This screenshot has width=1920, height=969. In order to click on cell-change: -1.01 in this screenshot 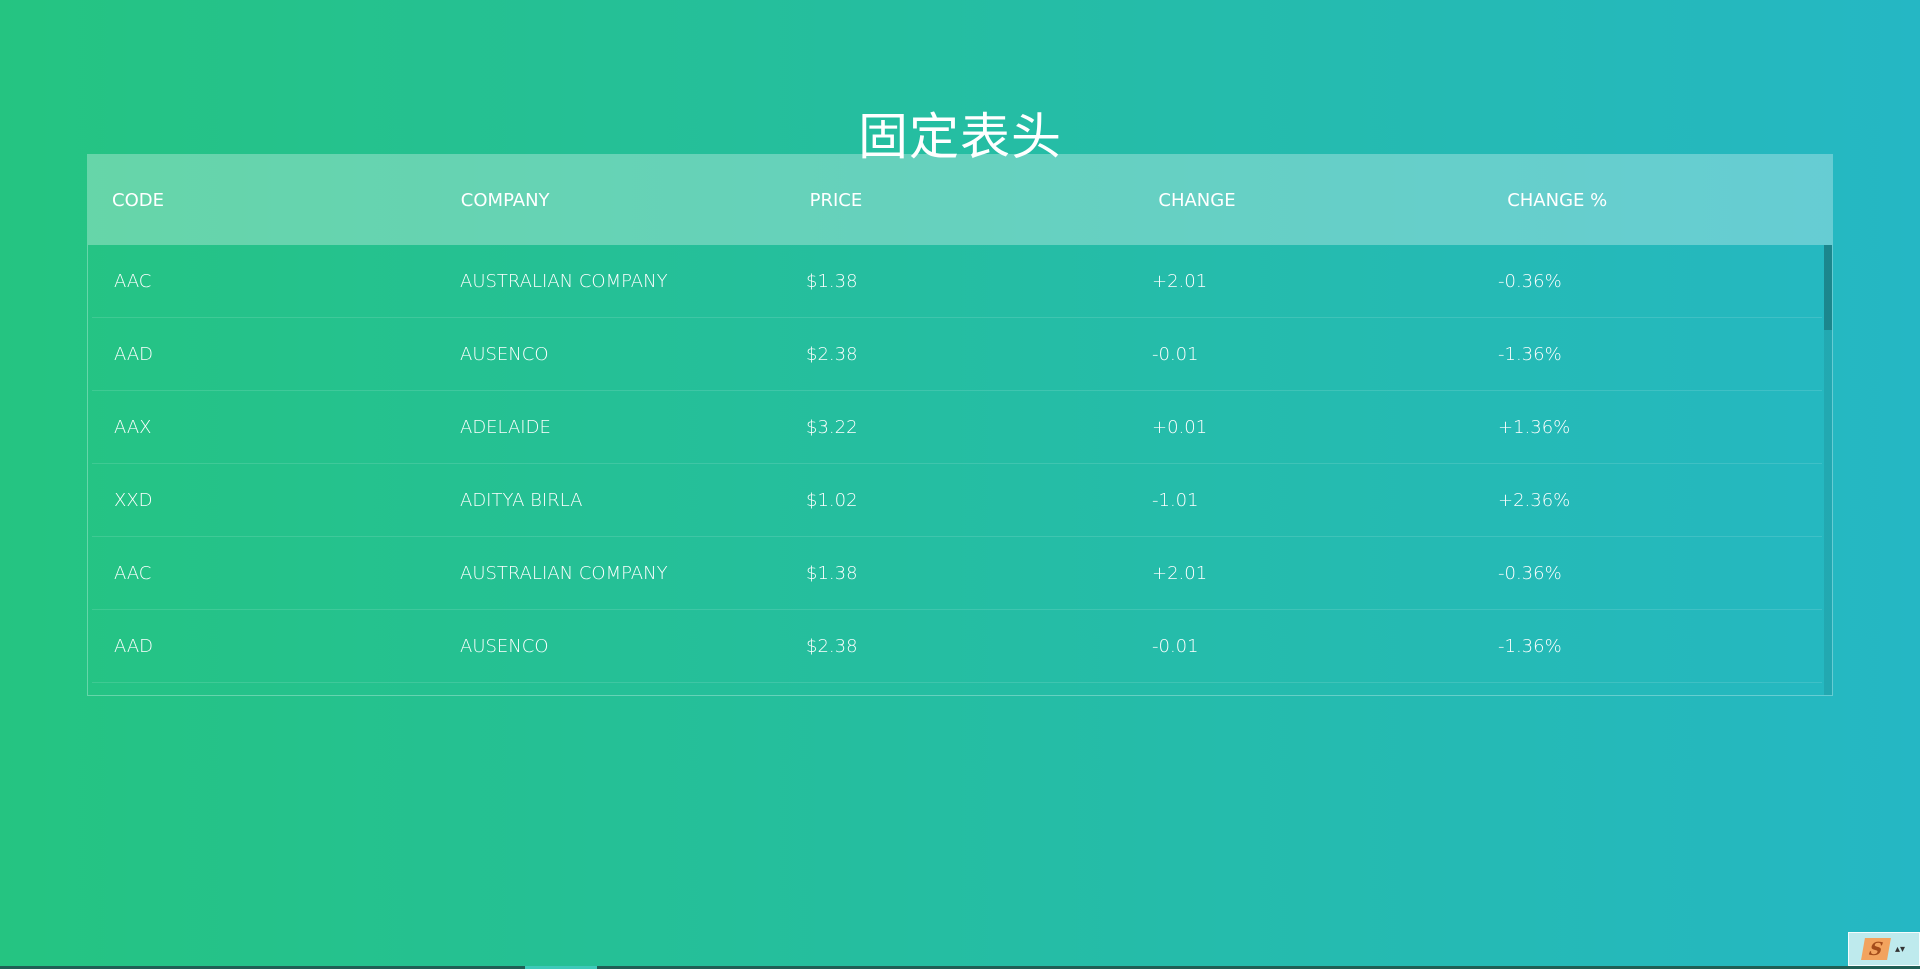, I will do `click(1303, 500)`.